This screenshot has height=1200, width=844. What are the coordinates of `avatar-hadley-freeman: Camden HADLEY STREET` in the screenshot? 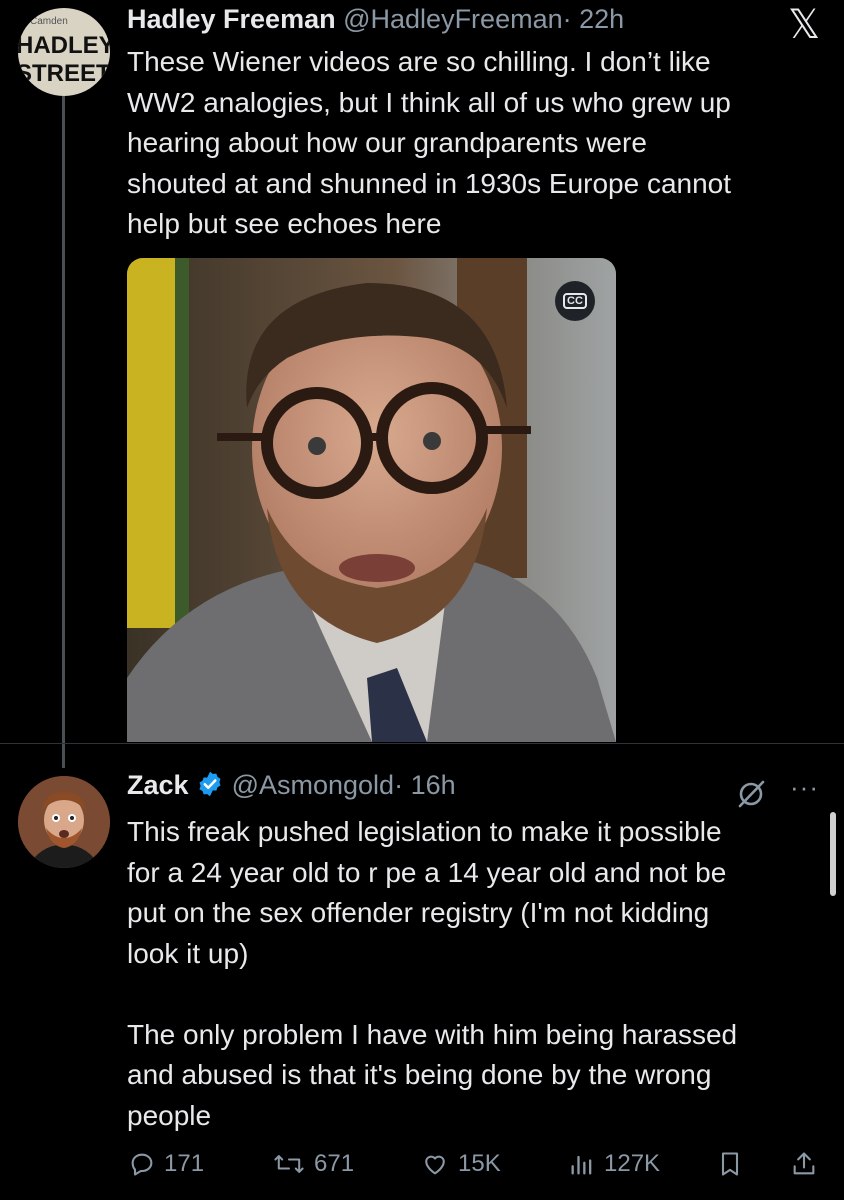 It's located at (64, 52).